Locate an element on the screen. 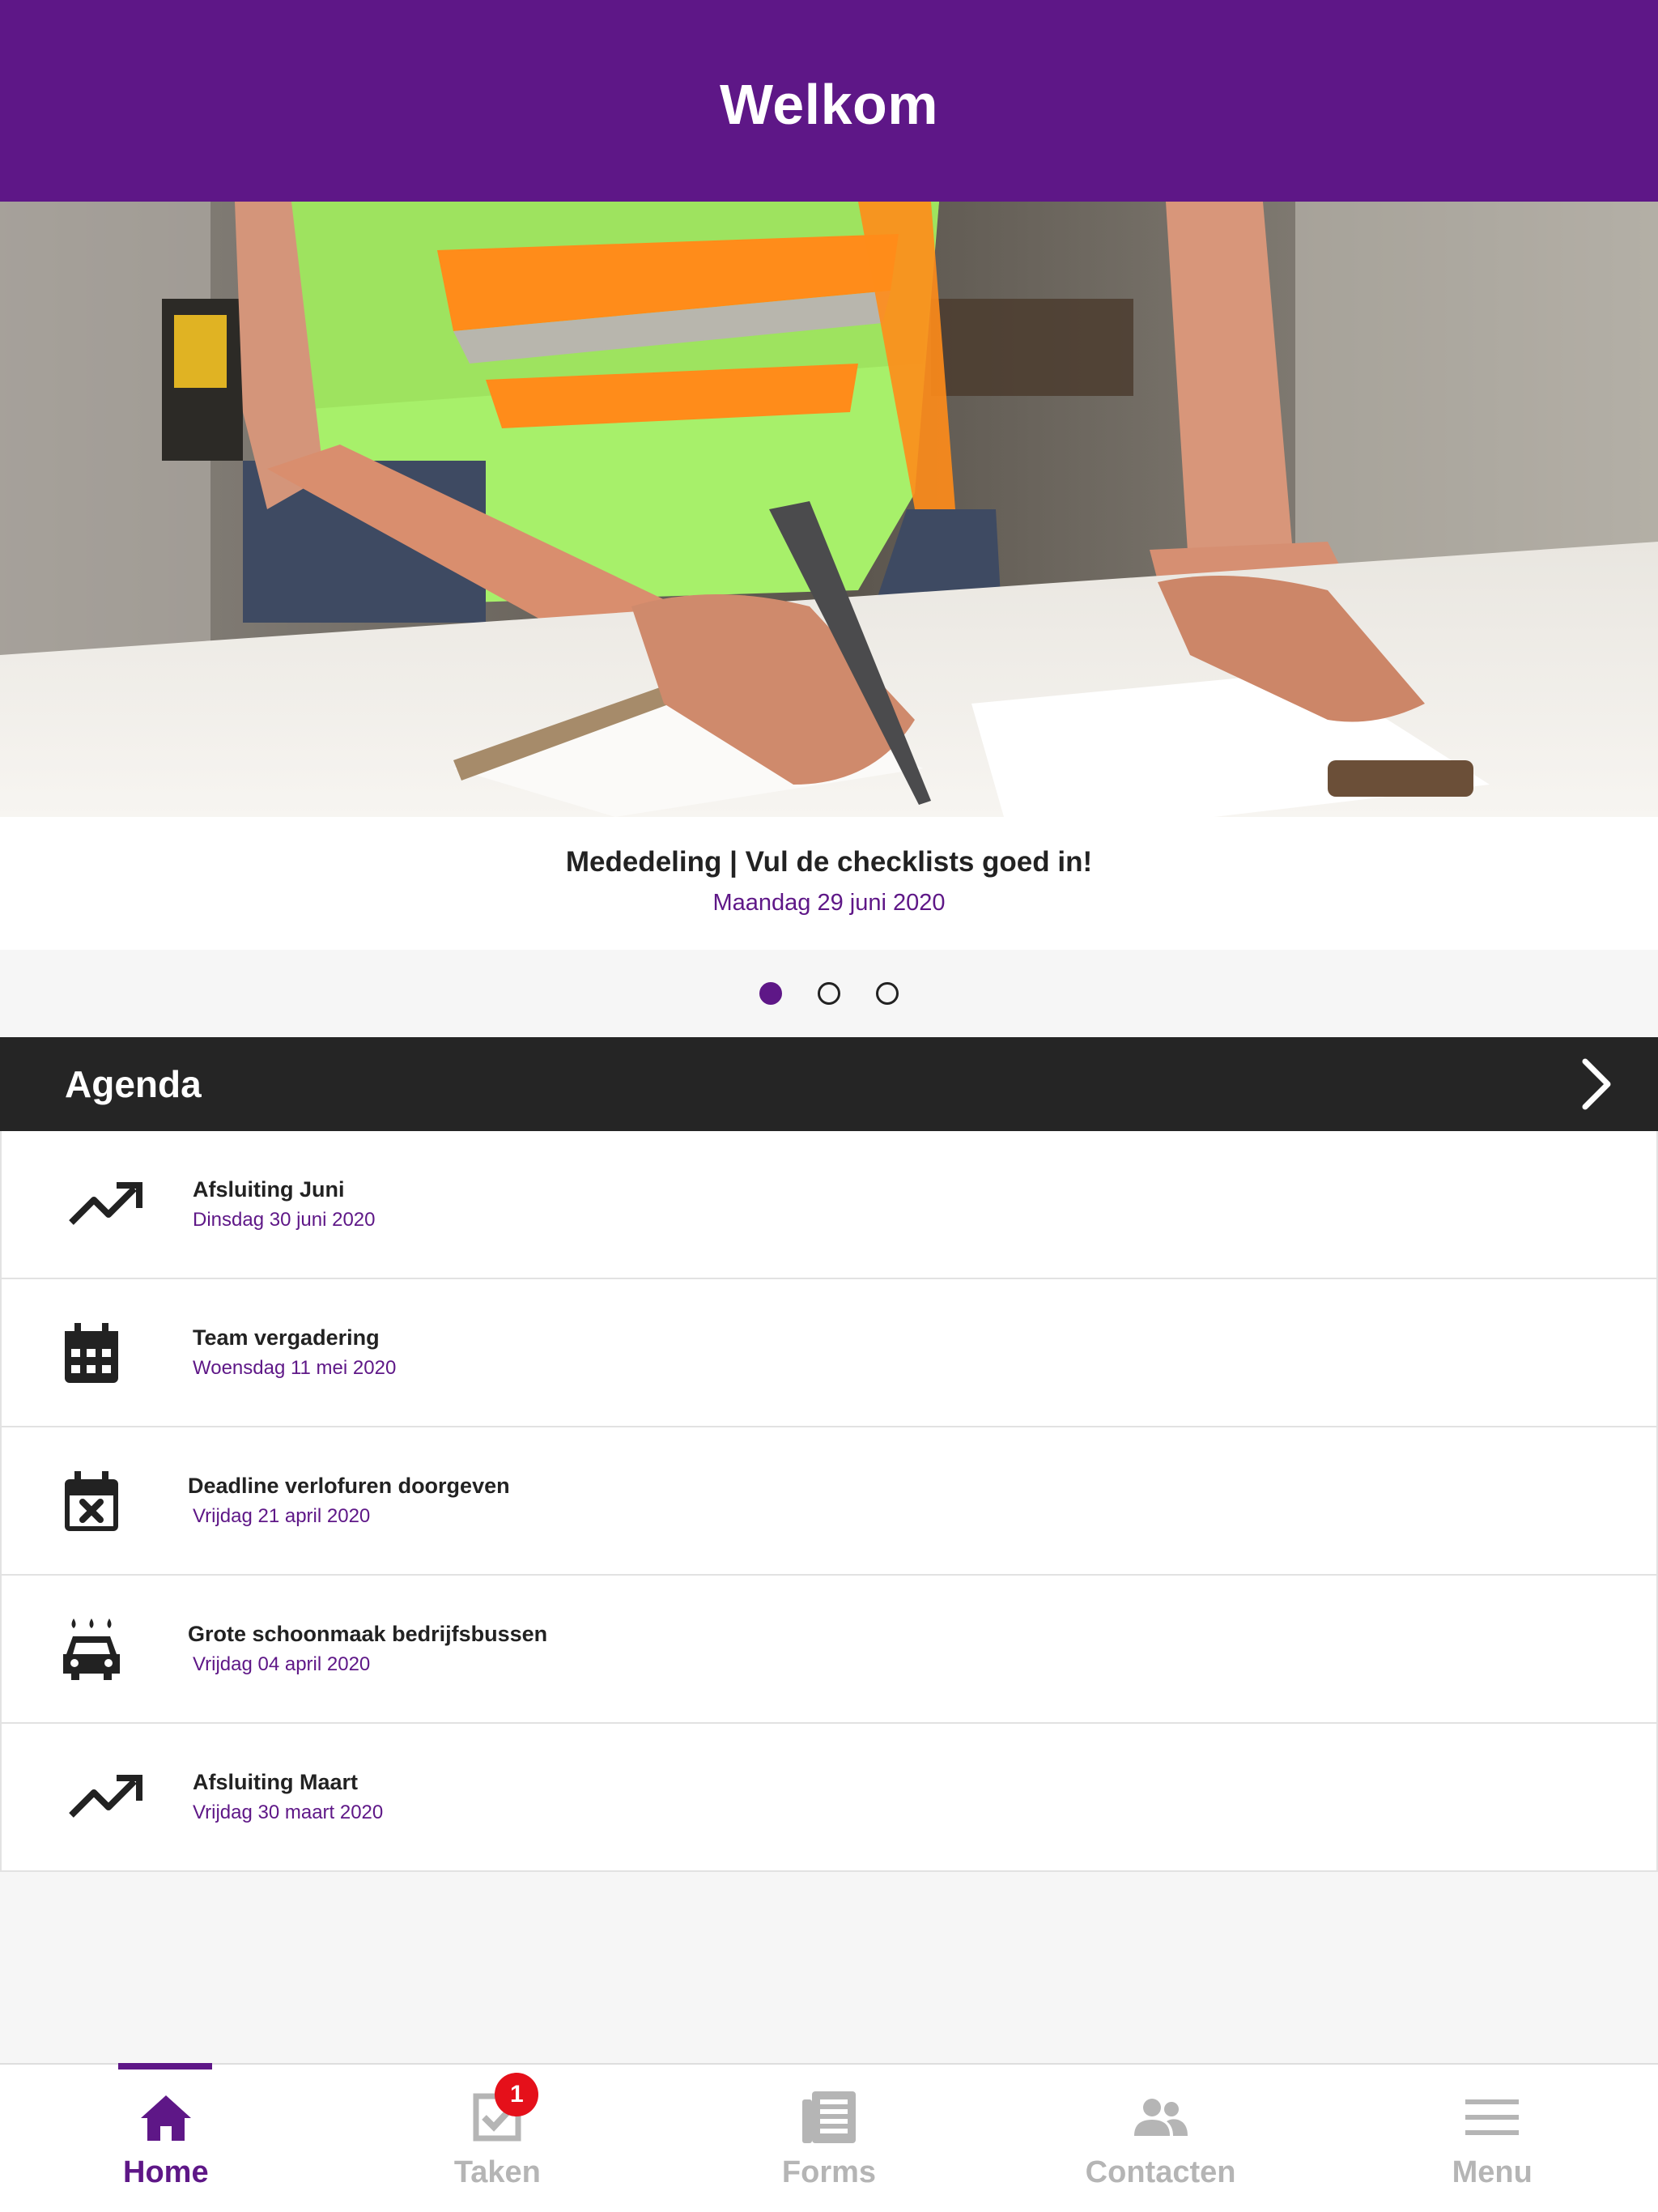 The height and width of the screenshot is (2212, 1658). announcement-title: Mededeling | Vul de checklists goed in! is located at coordinates (829, 862).